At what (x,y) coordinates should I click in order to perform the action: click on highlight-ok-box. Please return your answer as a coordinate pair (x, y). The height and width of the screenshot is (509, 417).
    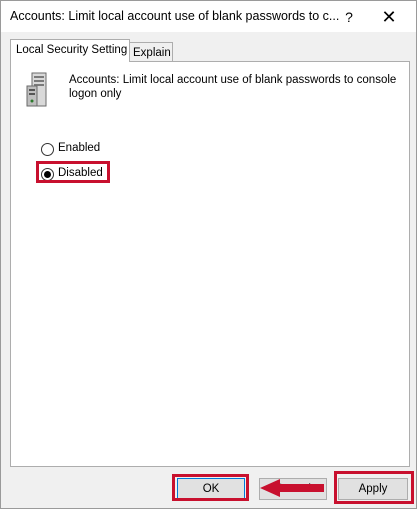
    Looking at the image, I should click on (210, 487).